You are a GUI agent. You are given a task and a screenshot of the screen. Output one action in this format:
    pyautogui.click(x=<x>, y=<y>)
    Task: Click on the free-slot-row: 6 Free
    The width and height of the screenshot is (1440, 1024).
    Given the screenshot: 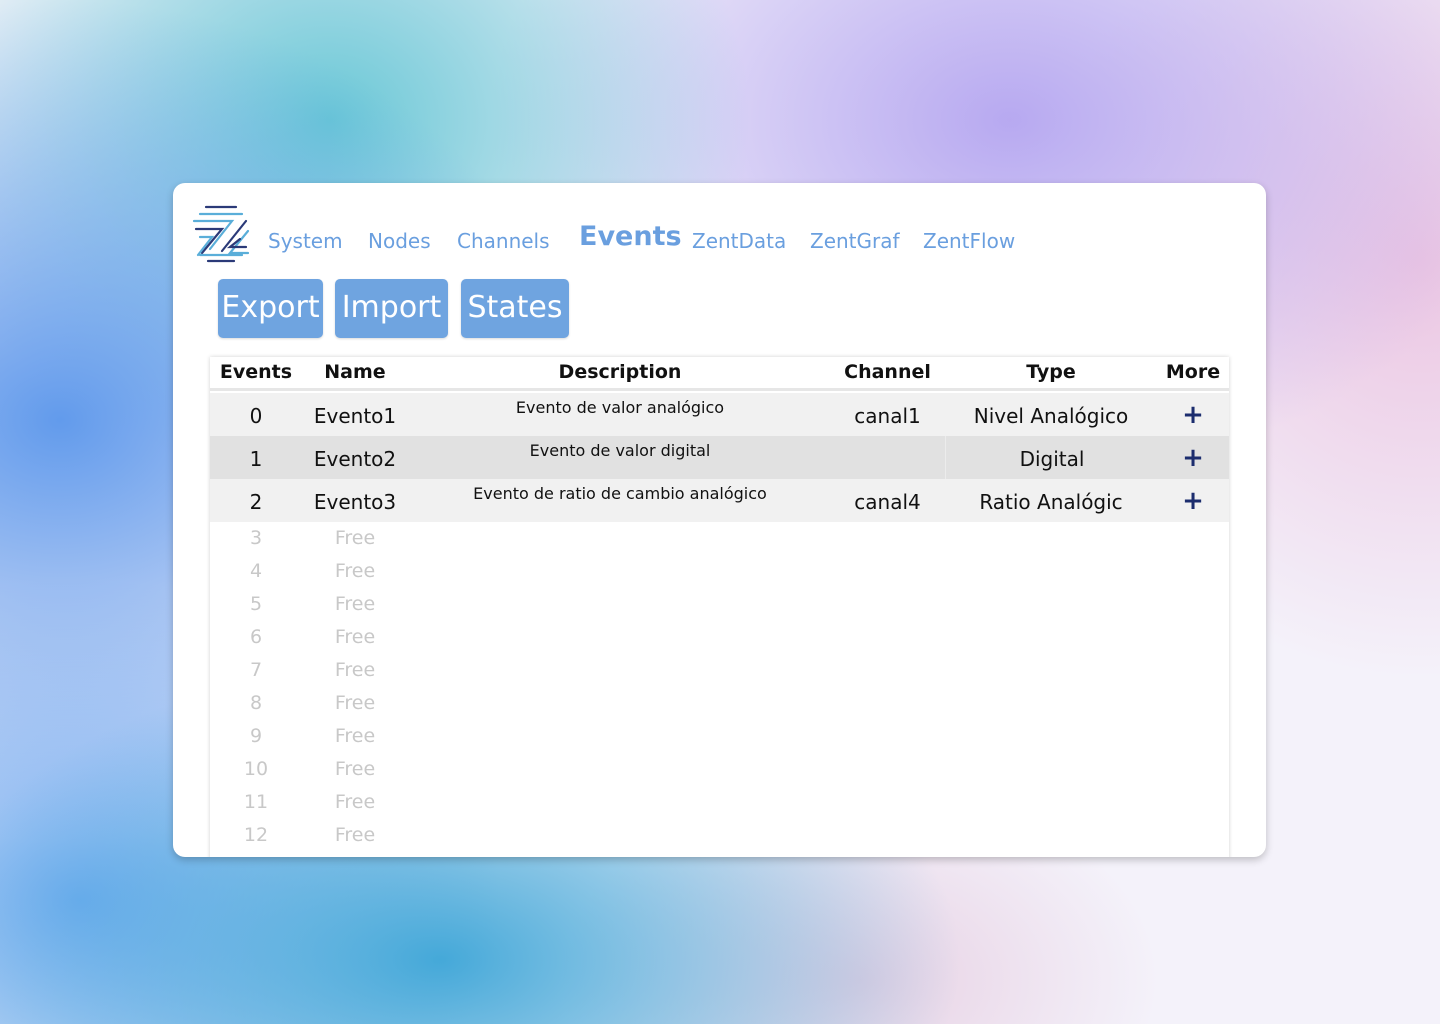 What is the action you would take?
    pyautogui.click(x=719, y=637)
    